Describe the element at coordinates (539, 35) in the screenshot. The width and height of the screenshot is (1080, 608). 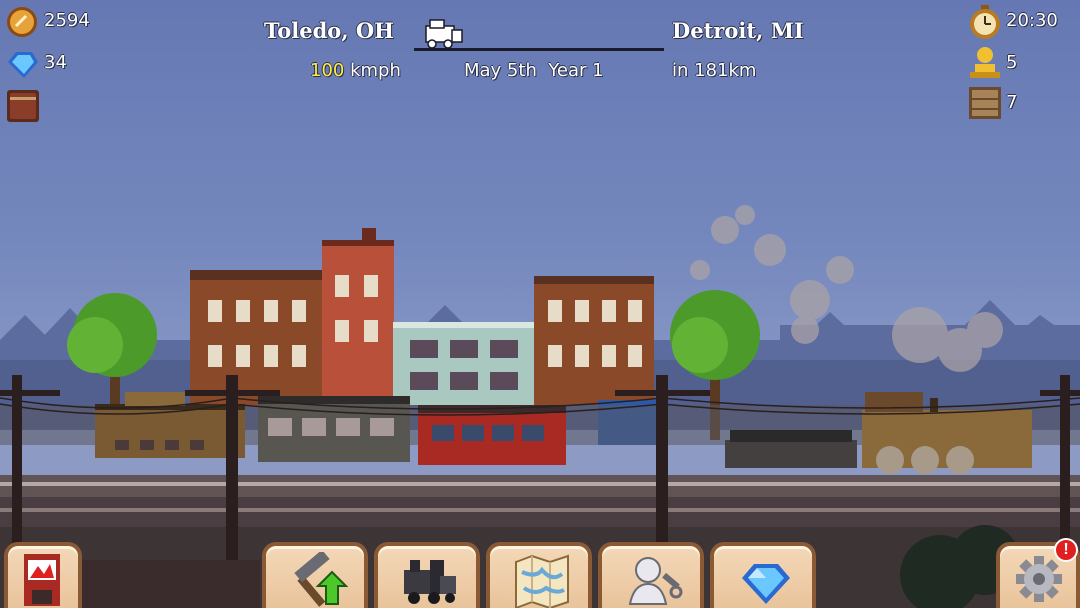
I see `route-progress` at that location.